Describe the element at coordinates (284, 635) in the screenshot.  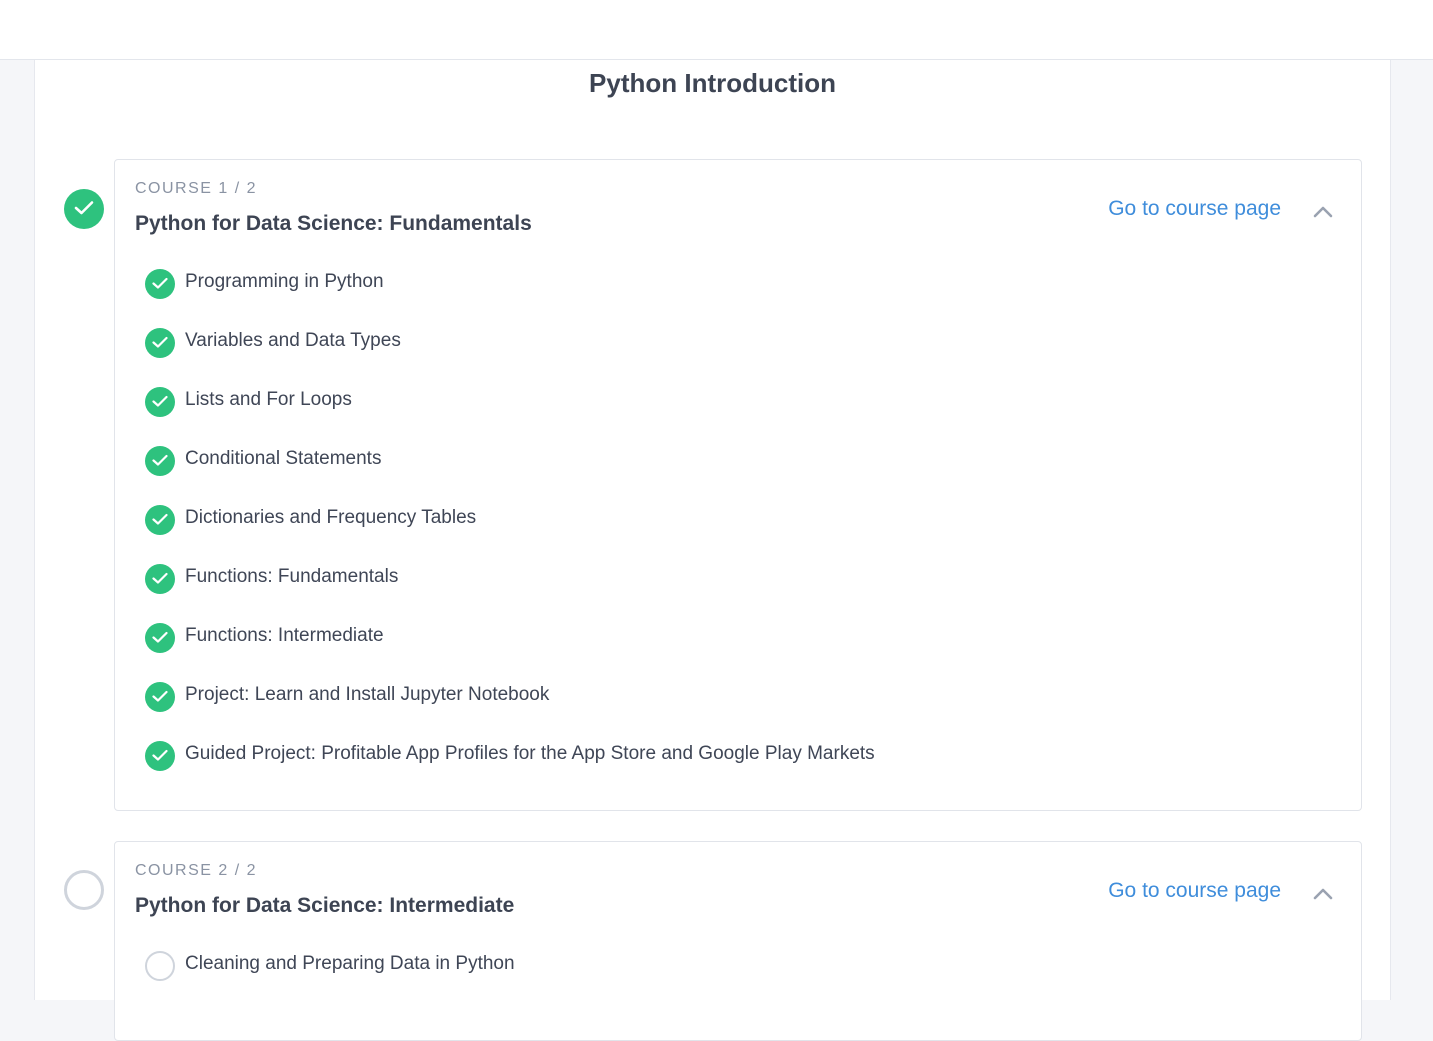
I see `lesson-title: Functions: Intermediate` at that location.